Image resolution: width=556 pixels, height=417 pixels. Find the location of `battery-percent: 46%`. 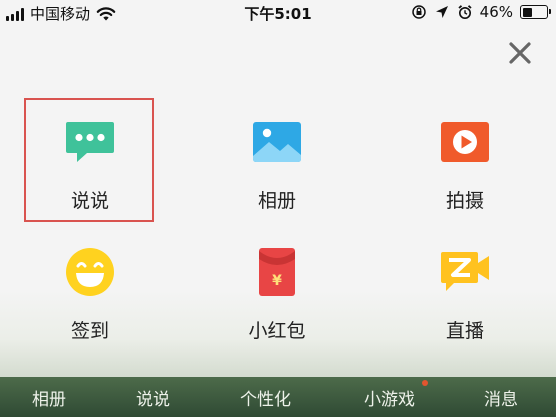

battery-percent: 46% is located at coordinates (496, 12).